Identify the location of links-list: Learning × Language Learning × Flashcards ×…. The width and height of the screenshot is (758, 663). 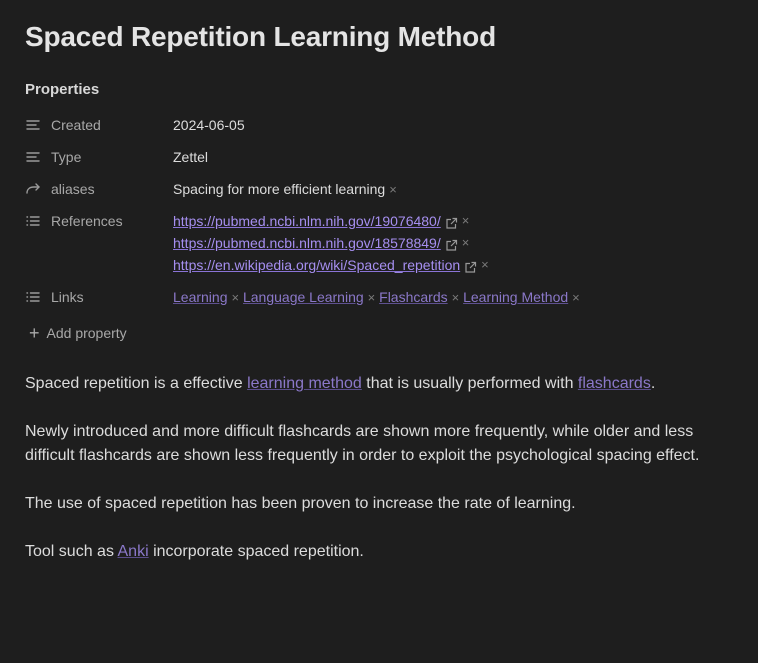
(376, 297).